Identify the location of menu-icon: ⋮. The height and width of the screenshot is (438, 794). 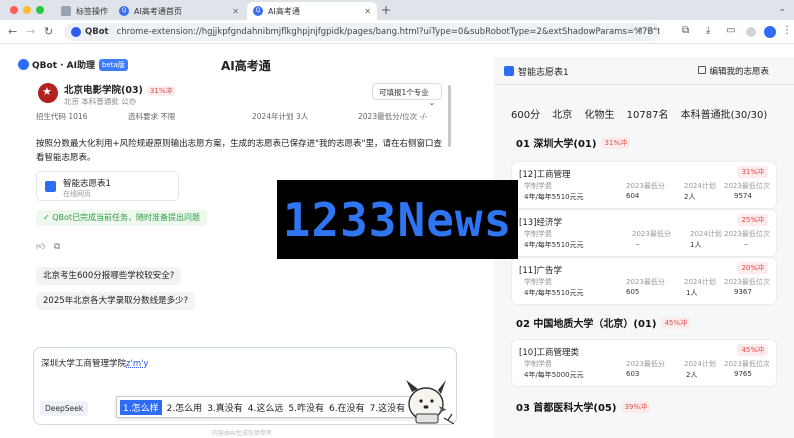
(787, 30).